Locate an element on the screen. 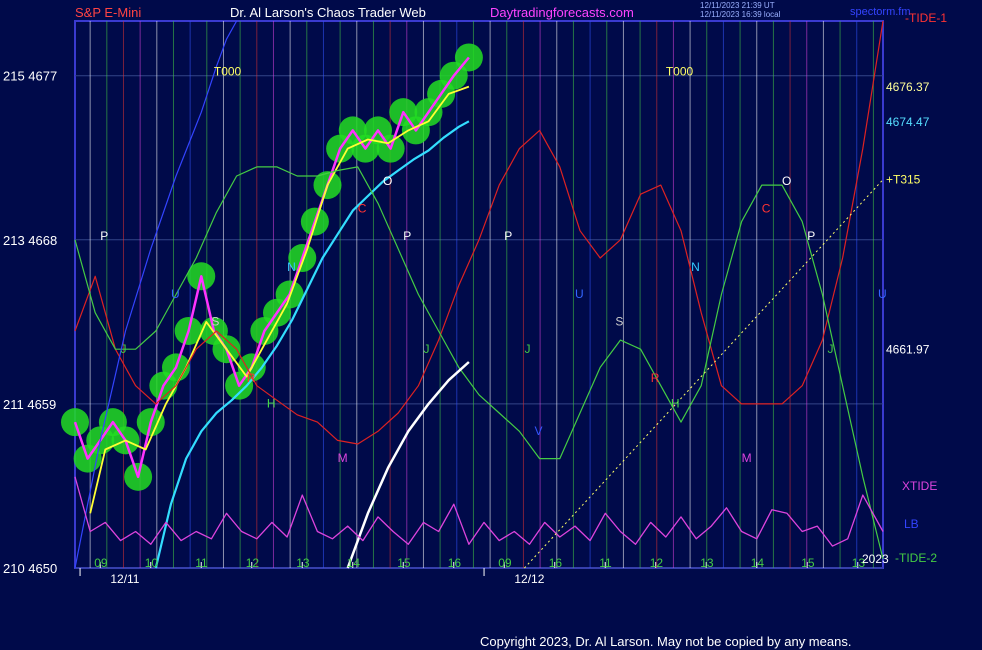  level-label: 4676.37 is located at coordinates (908, 87).